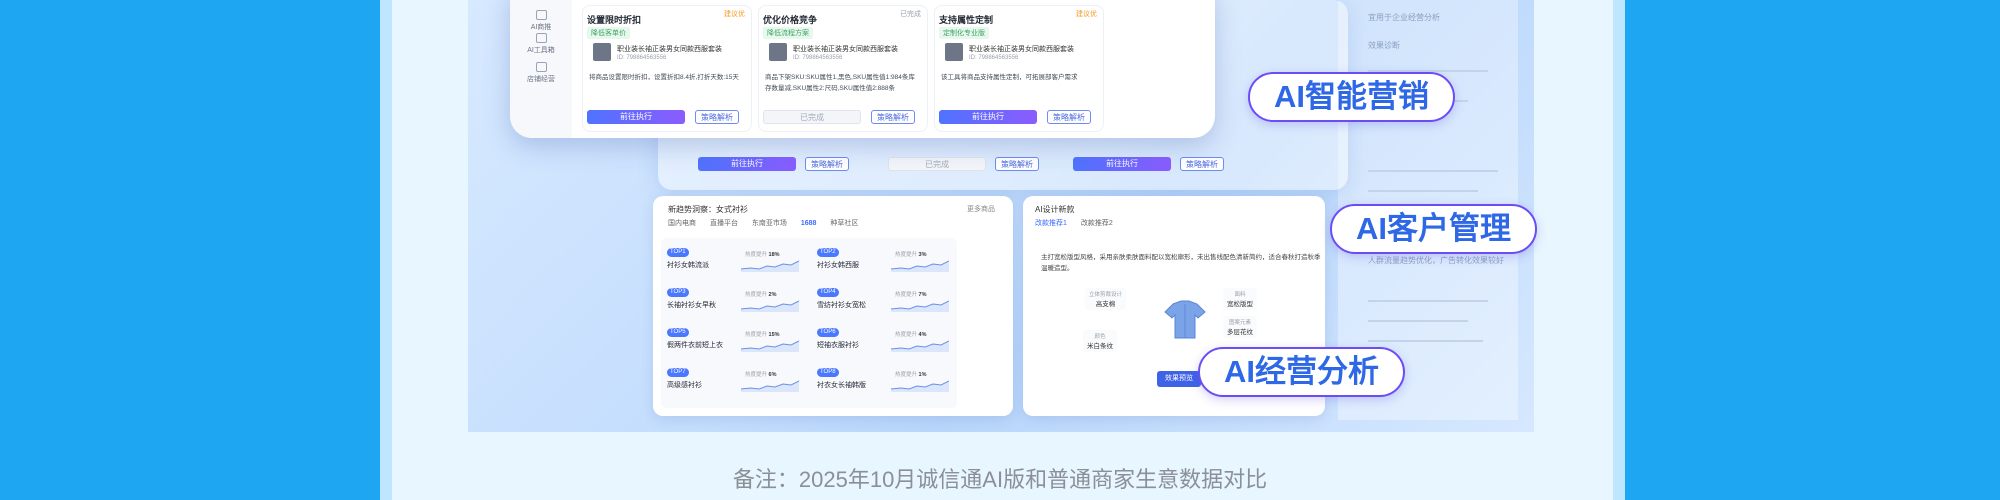 The width and height of the screenshot is (2000, 500). What do you see at coordinates (828, 372) in the screenshot?
I see `rank-badge: TOP8` at bounding box center [828, 372].